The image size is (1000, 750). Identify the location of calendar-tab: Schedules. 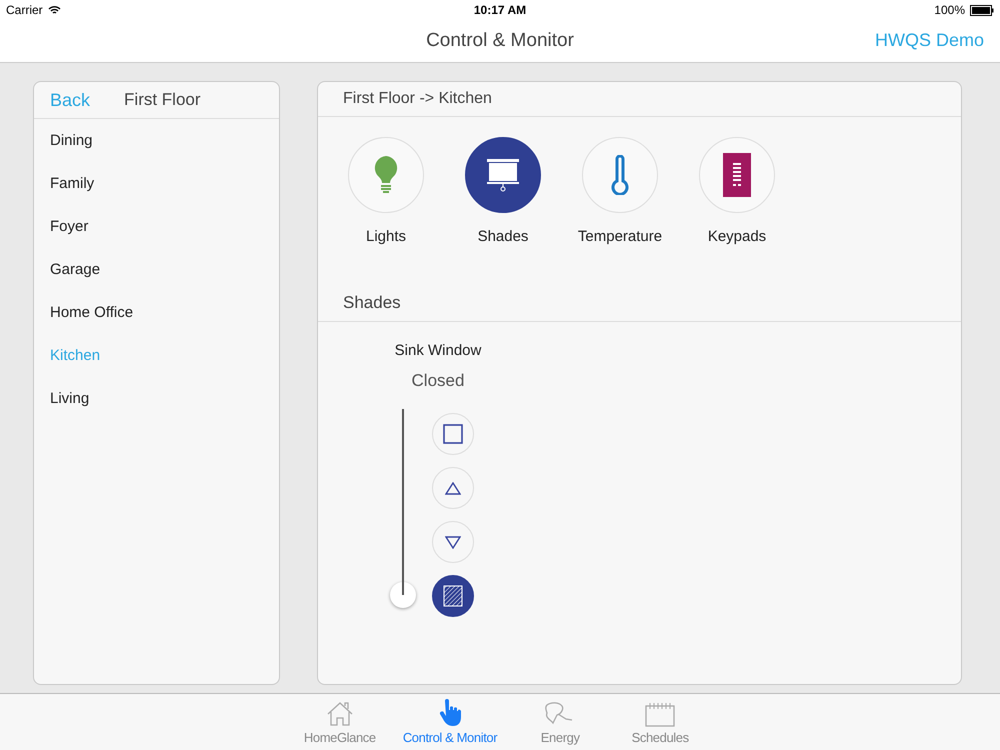
(660, 722).